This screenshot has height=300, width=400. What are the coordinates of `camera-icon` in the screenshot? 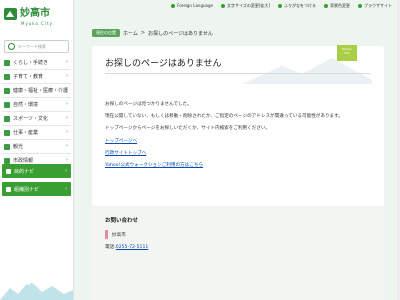 It's located at (7, 146).